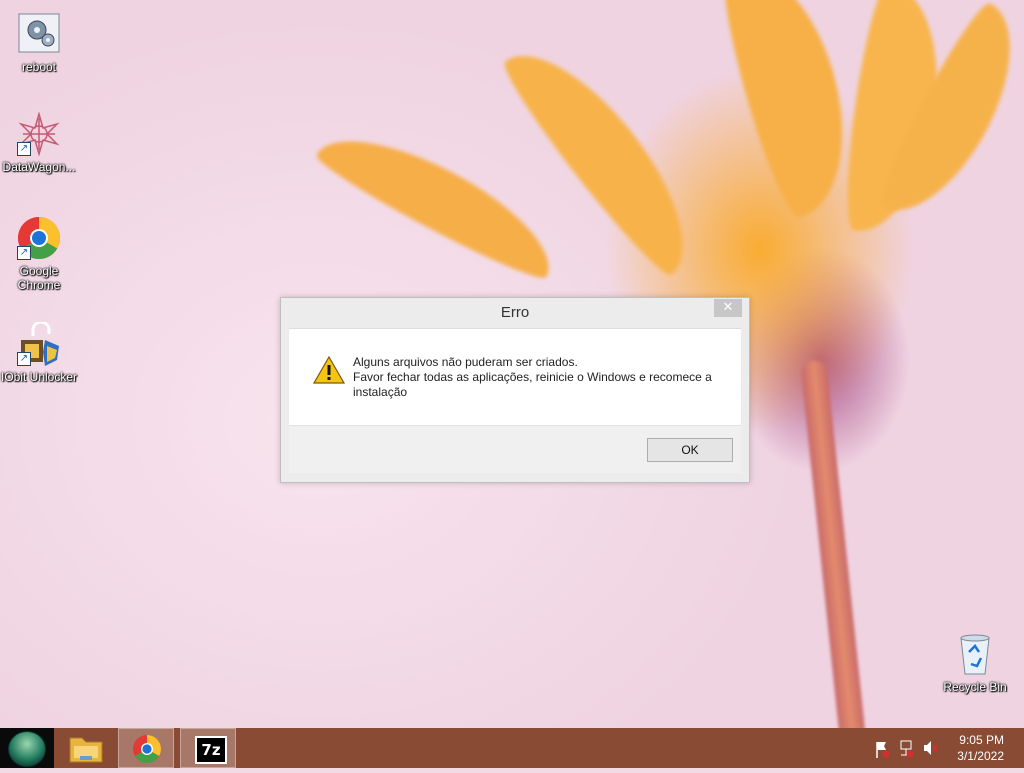 This screenshot has width=1024, height=773. I want to click on desktop-icon-iobit-unlocker: ↗ IObit Unlocker, so click(39, 352).